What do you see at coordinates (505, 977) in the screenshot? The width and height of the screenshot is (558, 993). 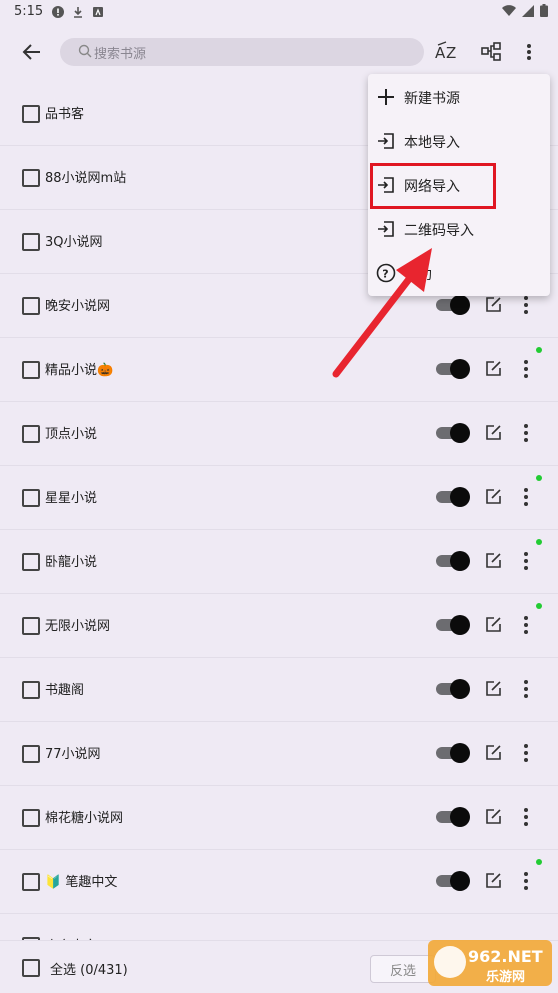 I see `watermark-text-bottom: 乐游网` at bounding box center [505, 977].